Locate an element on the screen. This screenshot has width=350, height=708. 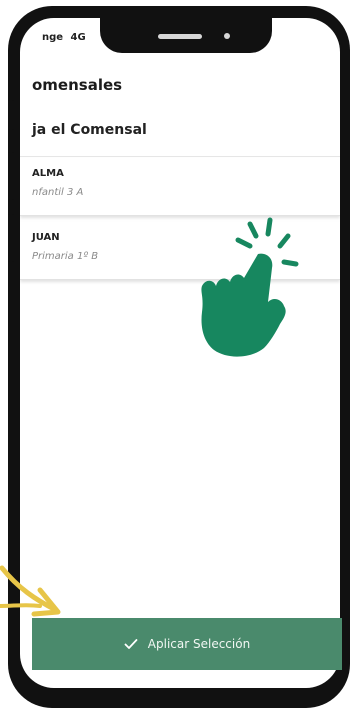
status-bar: nge 4G is located at coordinates (64, 37).